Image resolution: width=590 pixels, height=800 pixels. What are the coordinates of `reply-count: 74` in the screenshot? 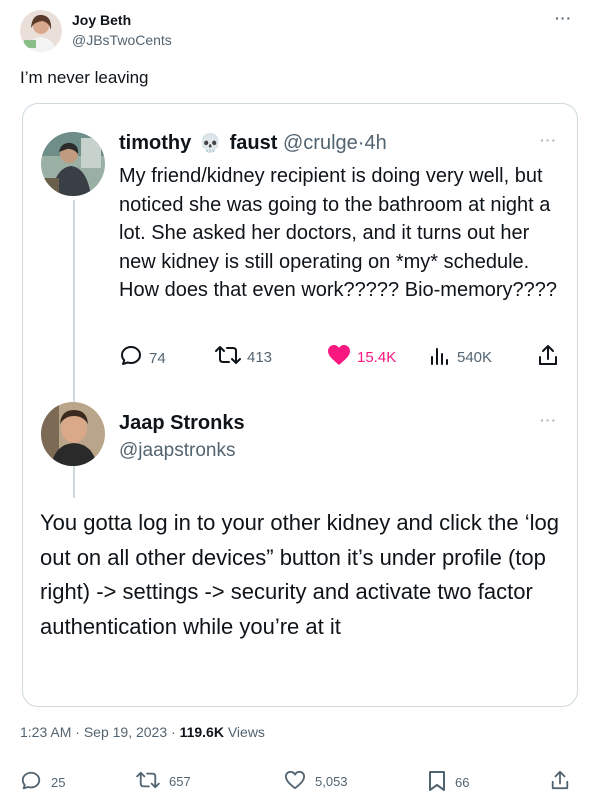 It's located at (157, 358).